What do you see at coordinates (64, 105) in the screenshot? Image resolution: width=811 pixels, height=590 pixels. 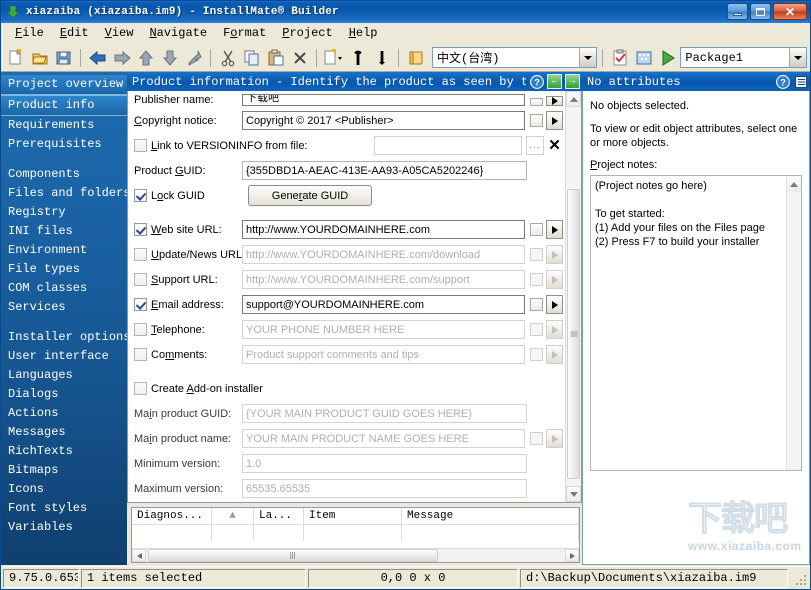 I see `sidebar-item-product-info: Product info` at bounding box center [64, 105].